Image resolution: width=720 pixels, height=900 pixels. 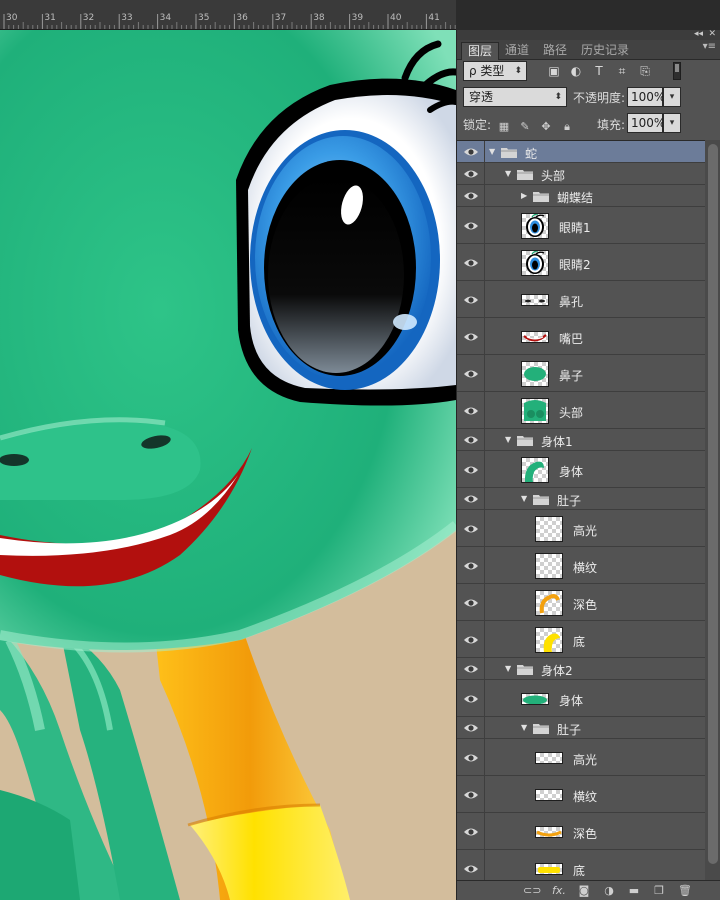 What do you see at coordinates (495, 71) in the screenshot?
I see `filter-kind-select: ρ 类型 ⬍` at bounding box center [495, 71].